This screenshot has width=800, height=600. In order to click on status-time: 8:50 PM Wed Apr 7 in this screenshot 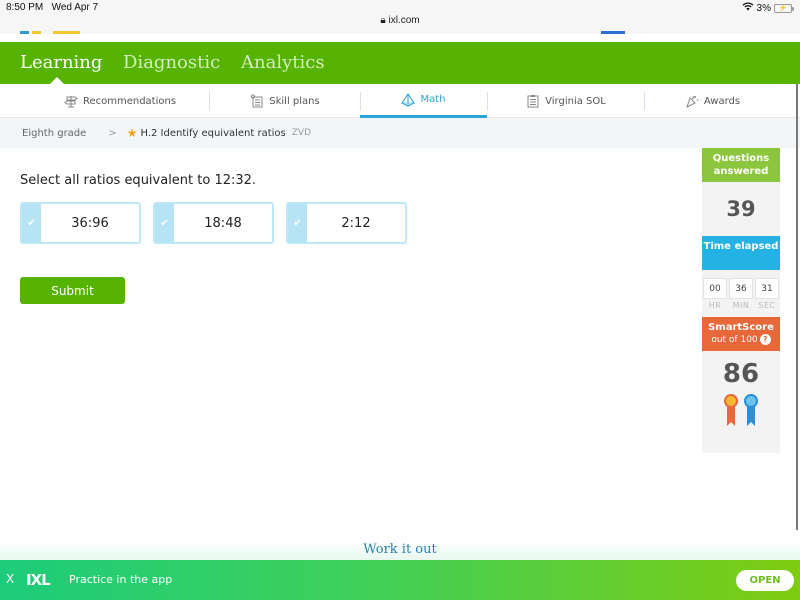, I will do `click(52, 7)`.